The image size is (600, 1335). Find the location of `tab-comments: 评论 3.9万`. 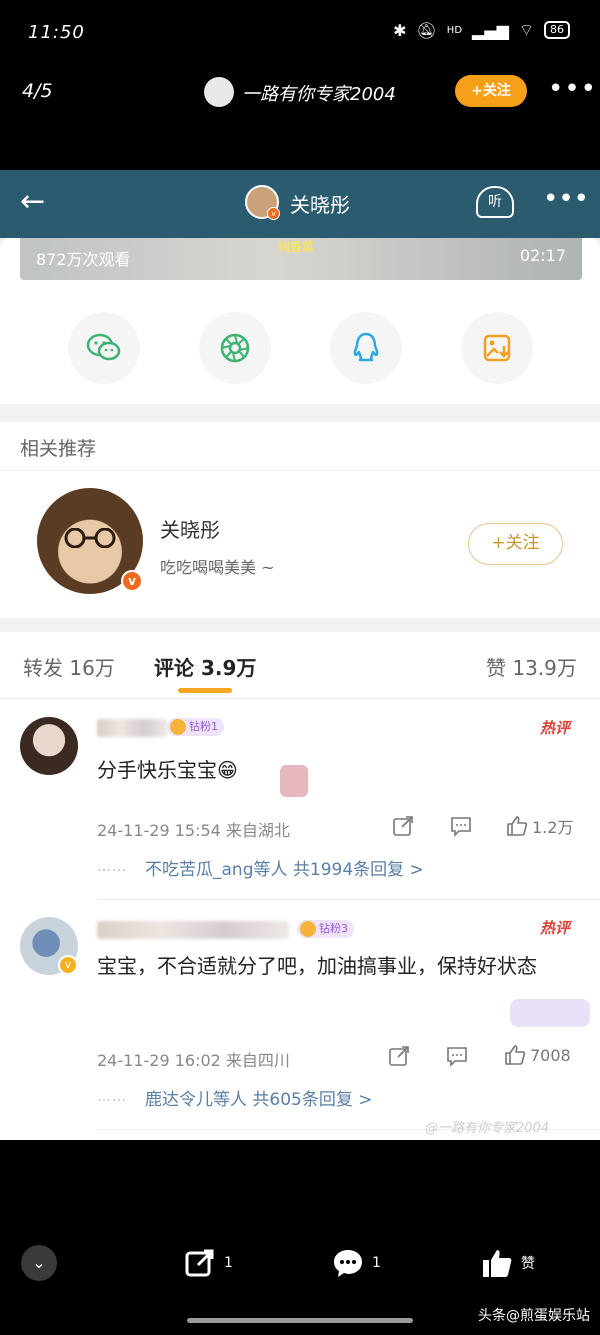

tab-comments: 评论 3.9万 is located at coordinates (205, 666).